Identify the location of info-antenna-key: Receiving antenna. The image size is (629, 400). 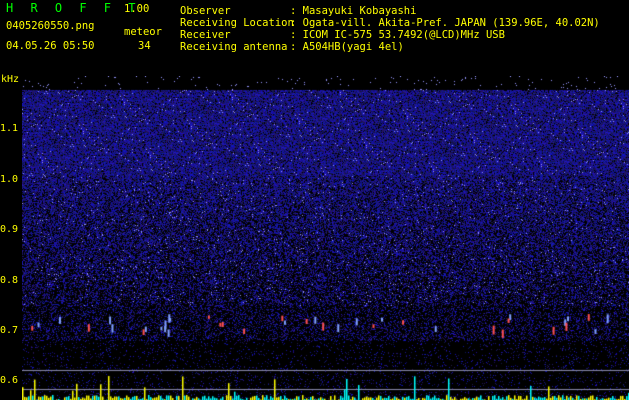
(234, 47).